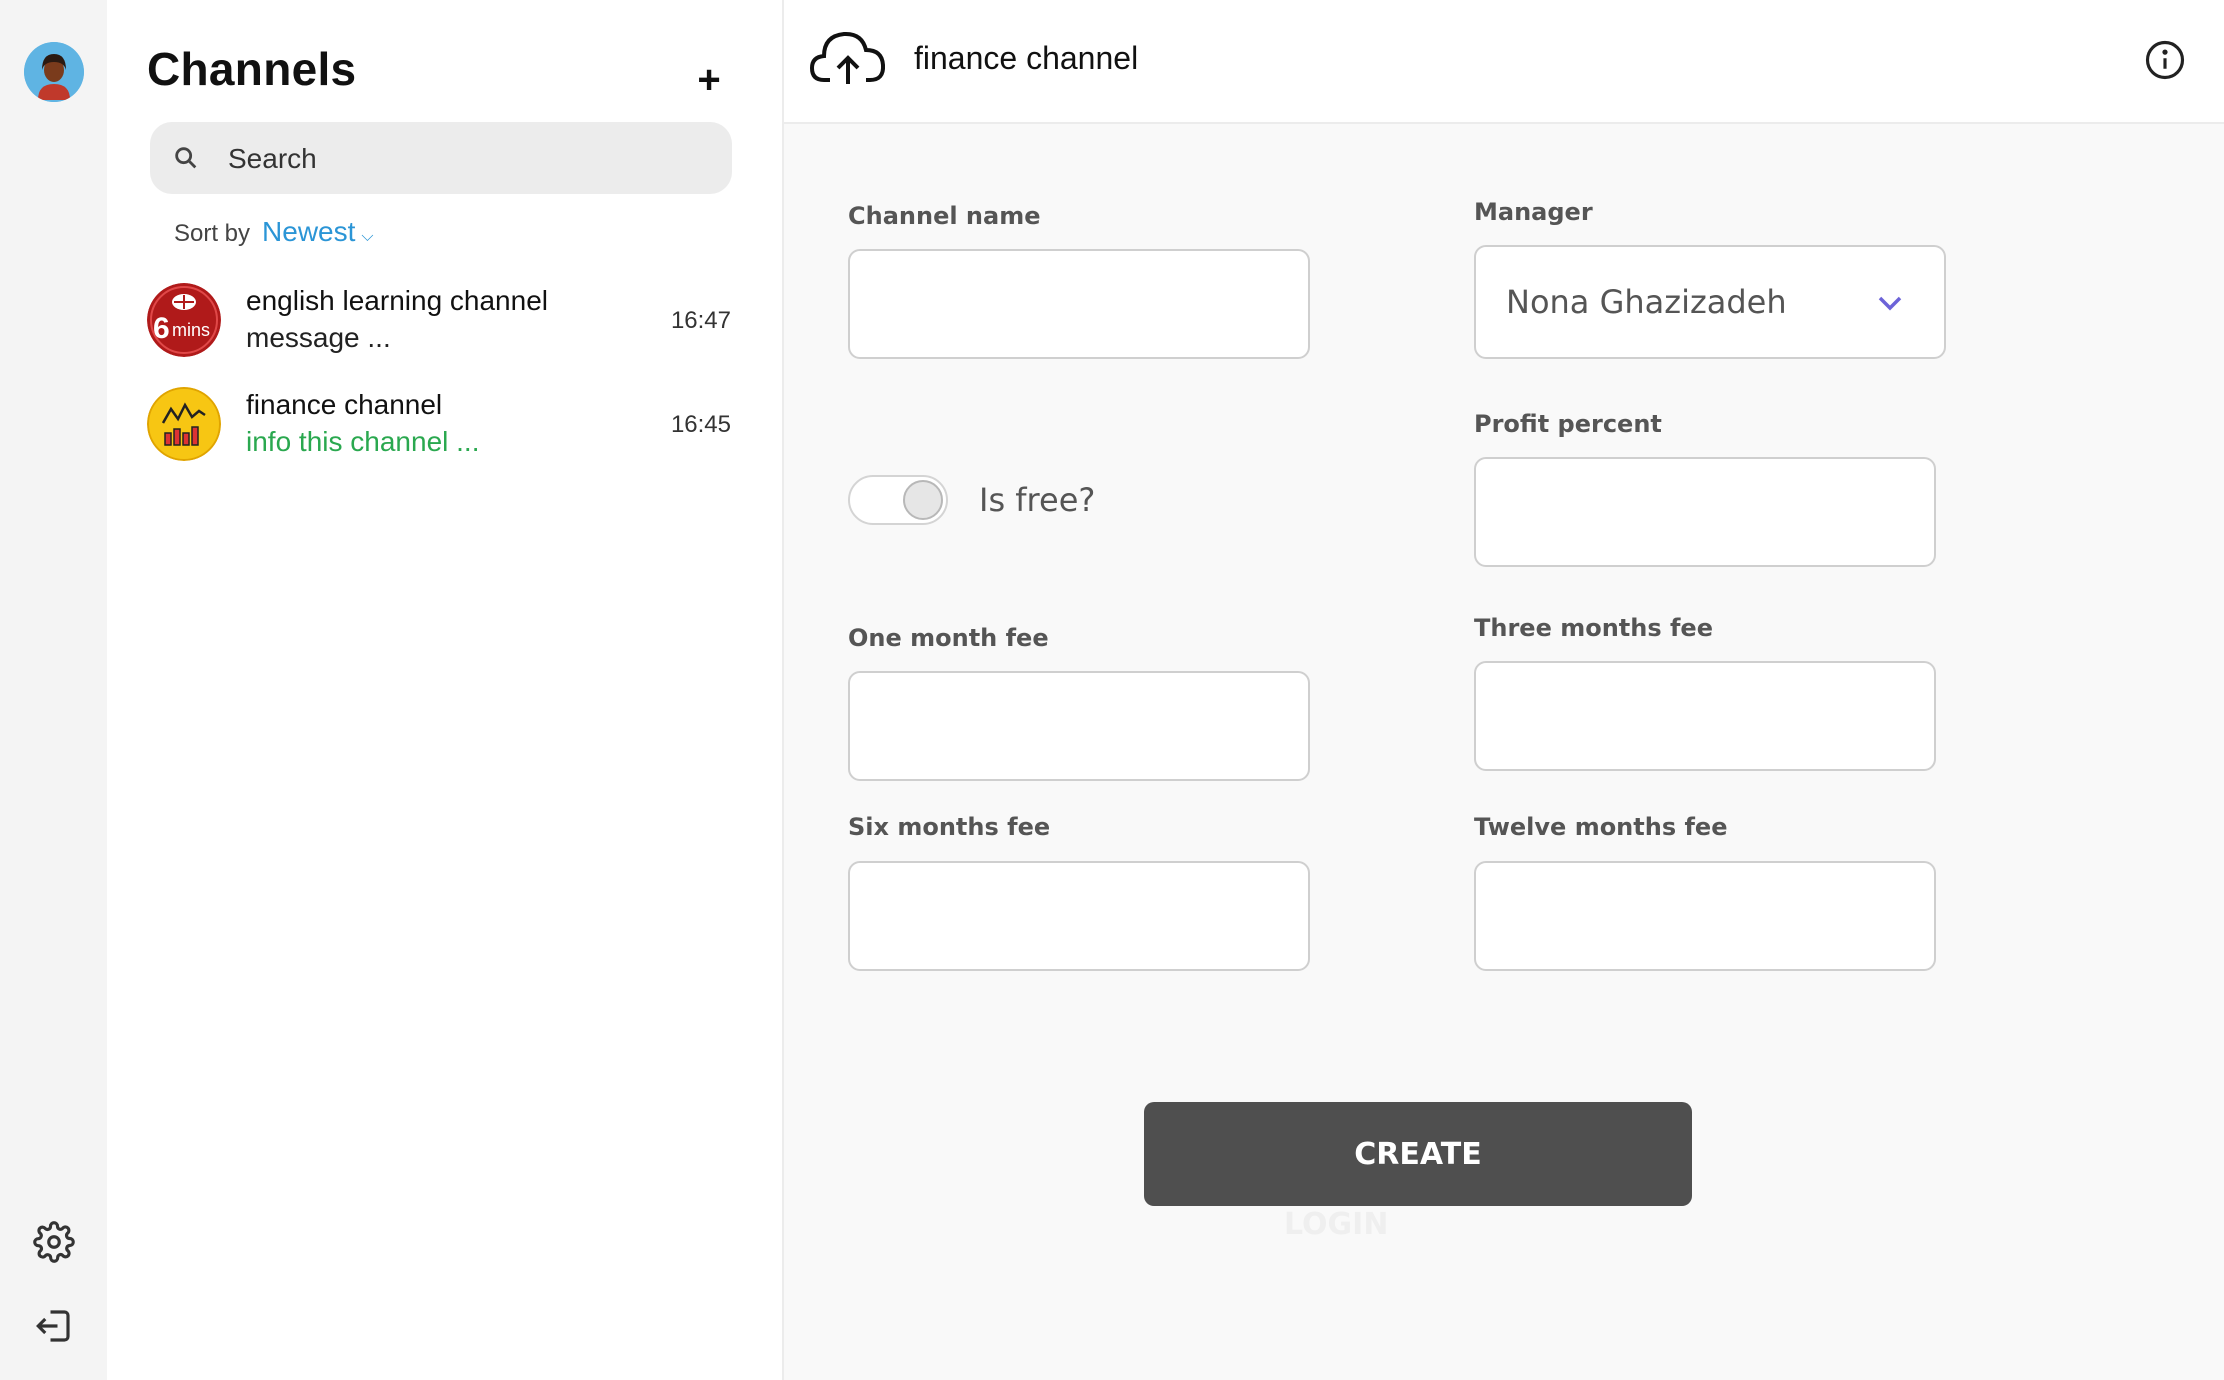  Describe the element at coordinates (944, 216) in the screenshot. I see `channel-name-label: Channel name` at that location.